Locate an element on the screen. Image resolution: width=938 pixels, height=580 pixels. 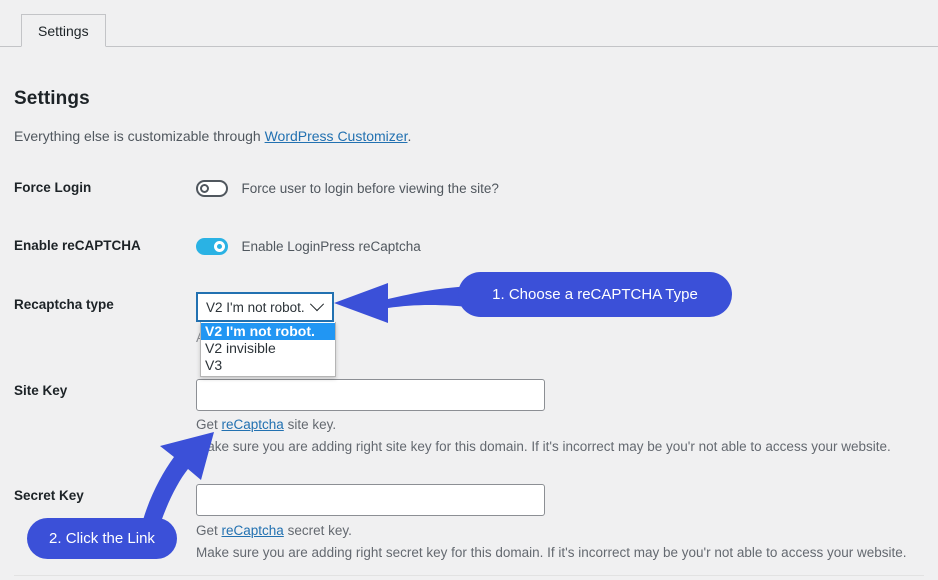
enable-recaptcha-toggle is located at coordinates (212, 247).